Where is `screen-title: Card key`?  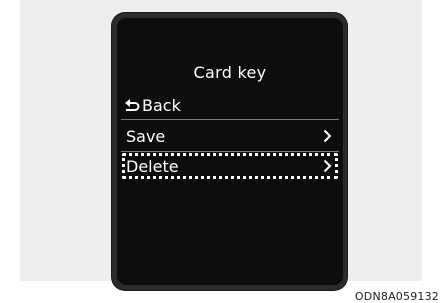
screen-title: Card key is located at coordinates (230, 72).